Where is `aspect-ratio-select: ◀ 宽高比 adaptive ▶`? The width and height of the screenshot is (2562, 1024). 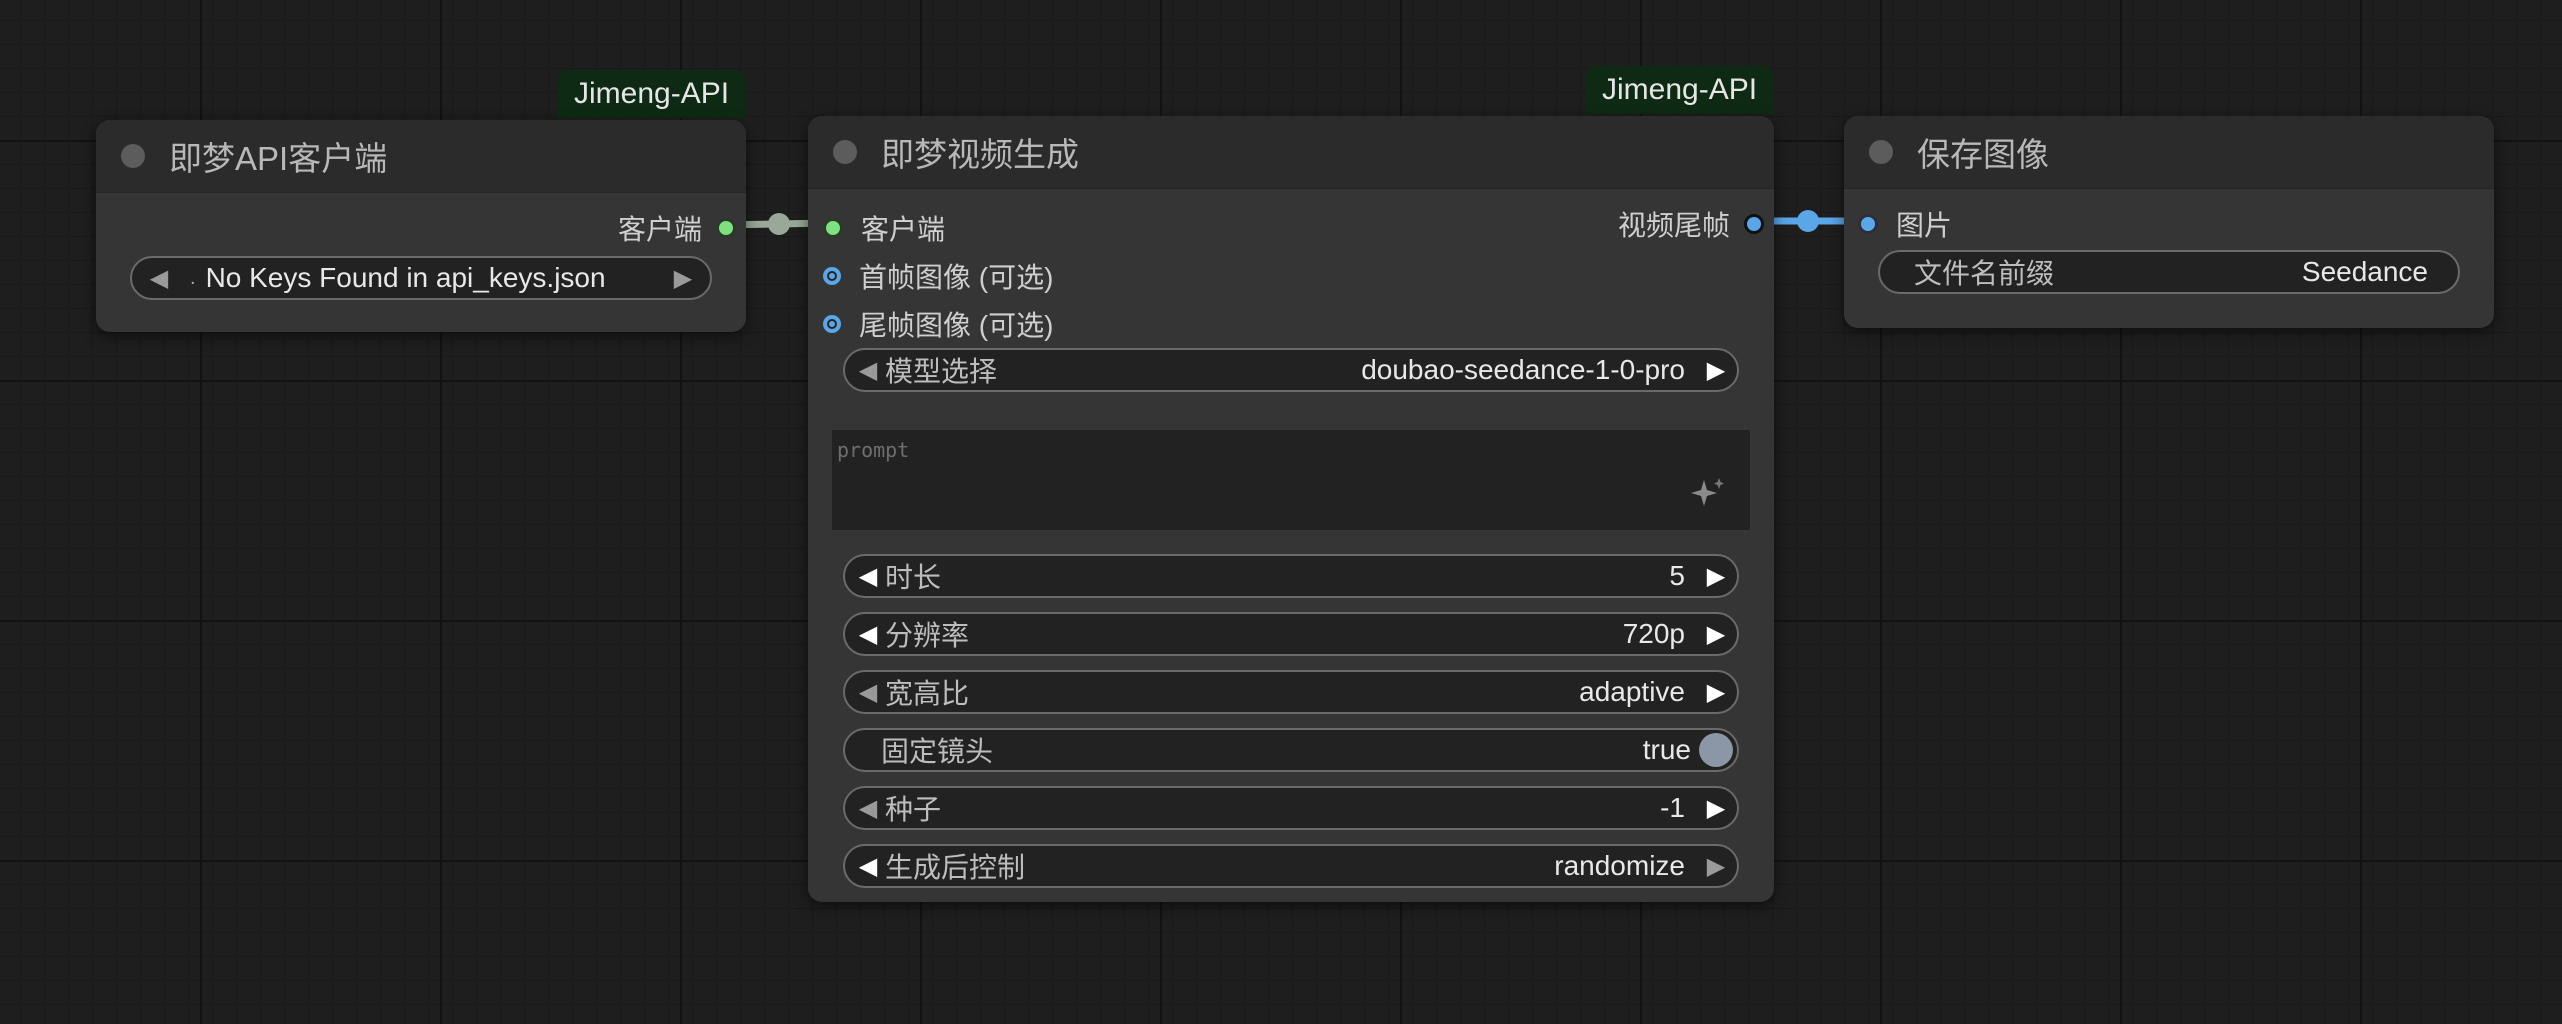
aspect-ratio-select: ◀ 宽高比 adaptive ▶ is located at coordinates (1291, 692).